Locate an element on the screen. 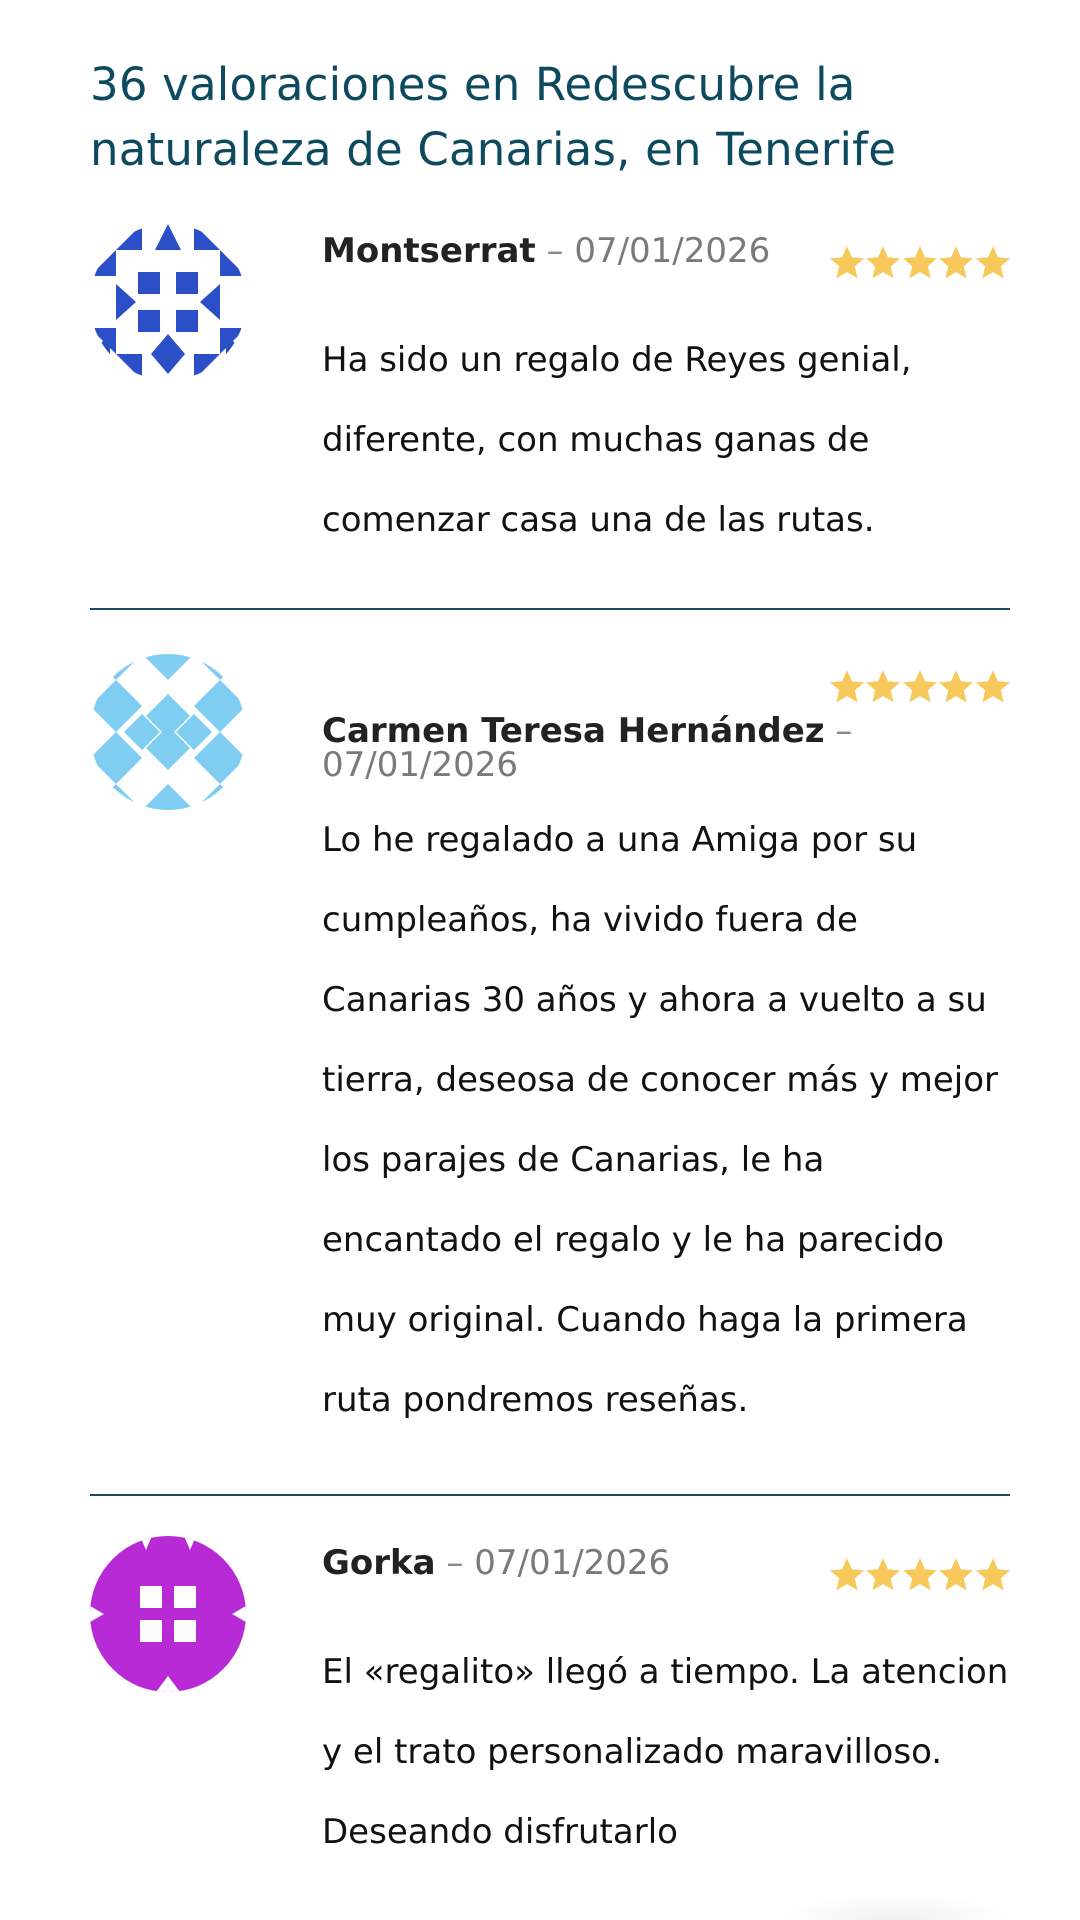 This screenshot has height=1920, width=1080. review-author: Gorka is located at coordinates (379, 1563).